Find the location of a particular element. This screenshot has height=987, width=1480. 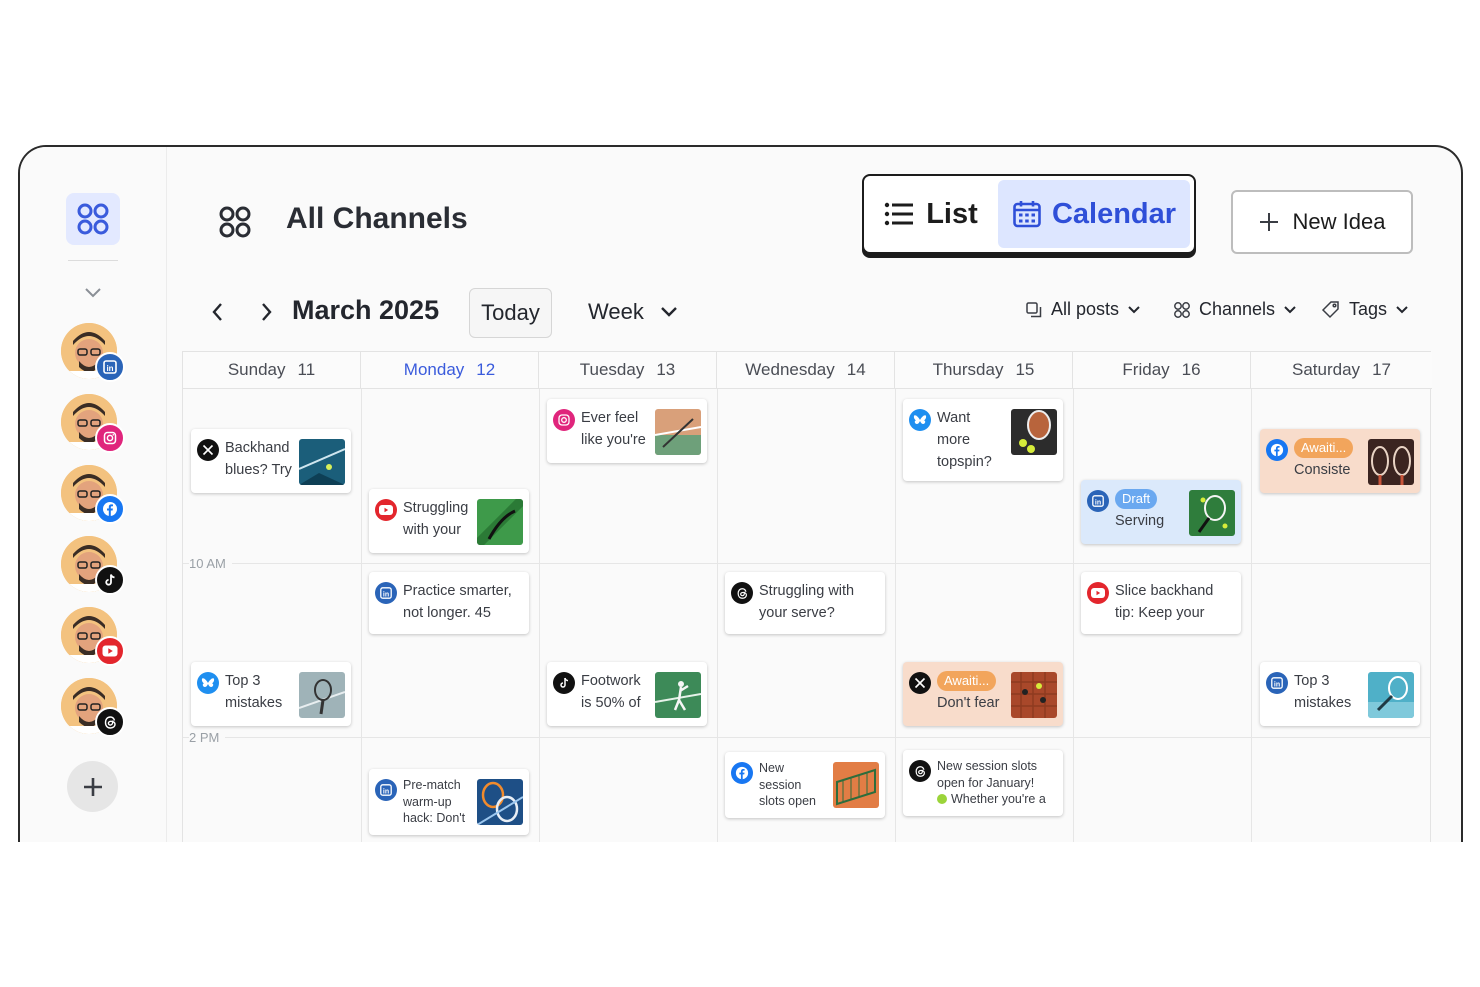

today-button: Today is located at coordinates (510, 313).